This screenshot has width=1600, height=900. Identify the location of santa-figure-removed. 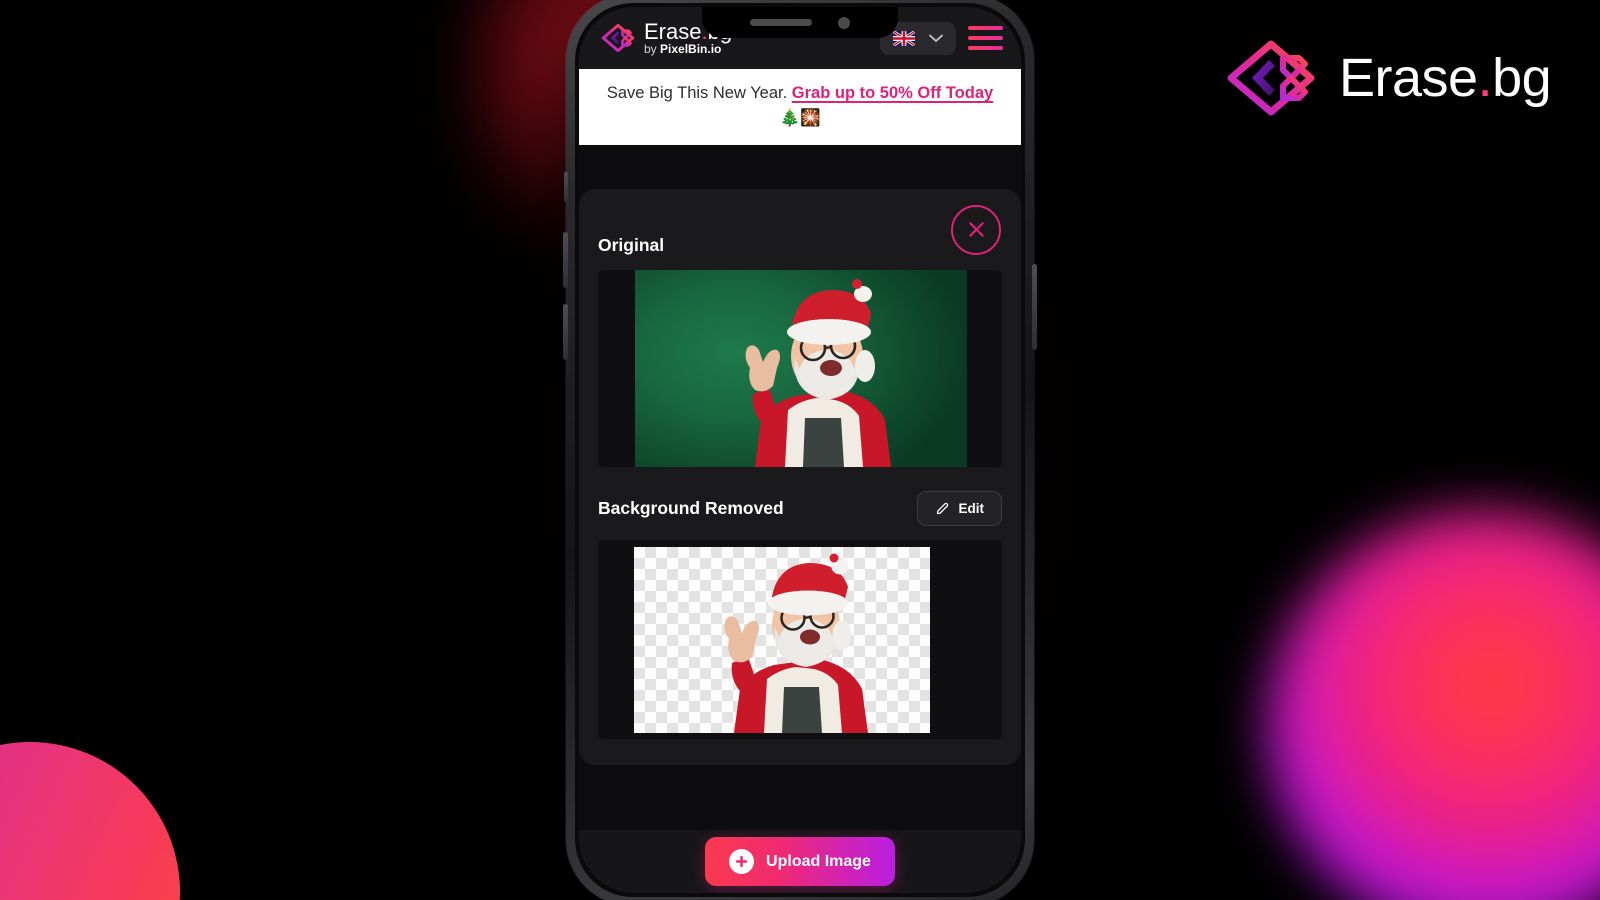
(796, 643).